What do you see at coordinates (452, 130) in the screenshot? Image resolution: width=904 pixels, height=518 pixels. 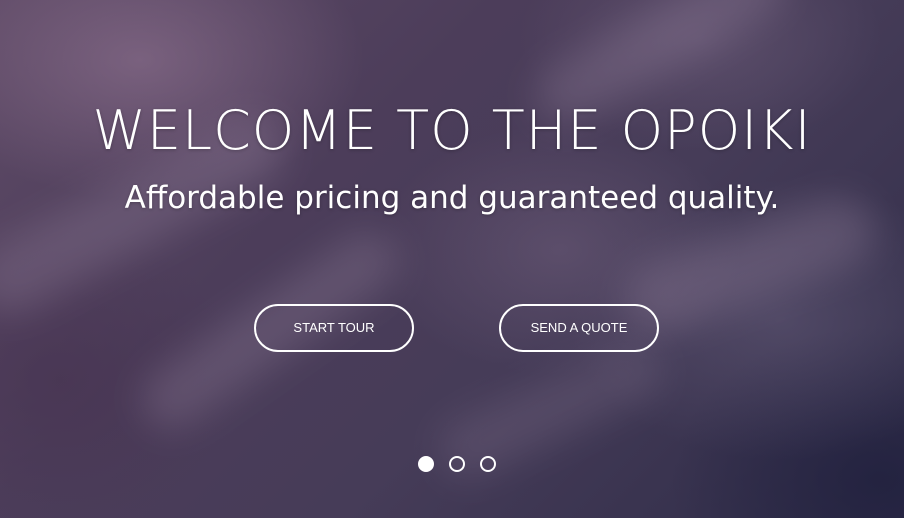 I see `hero-title: WELCOME TO THE OPOIKI` at bounding box center [452, 130].